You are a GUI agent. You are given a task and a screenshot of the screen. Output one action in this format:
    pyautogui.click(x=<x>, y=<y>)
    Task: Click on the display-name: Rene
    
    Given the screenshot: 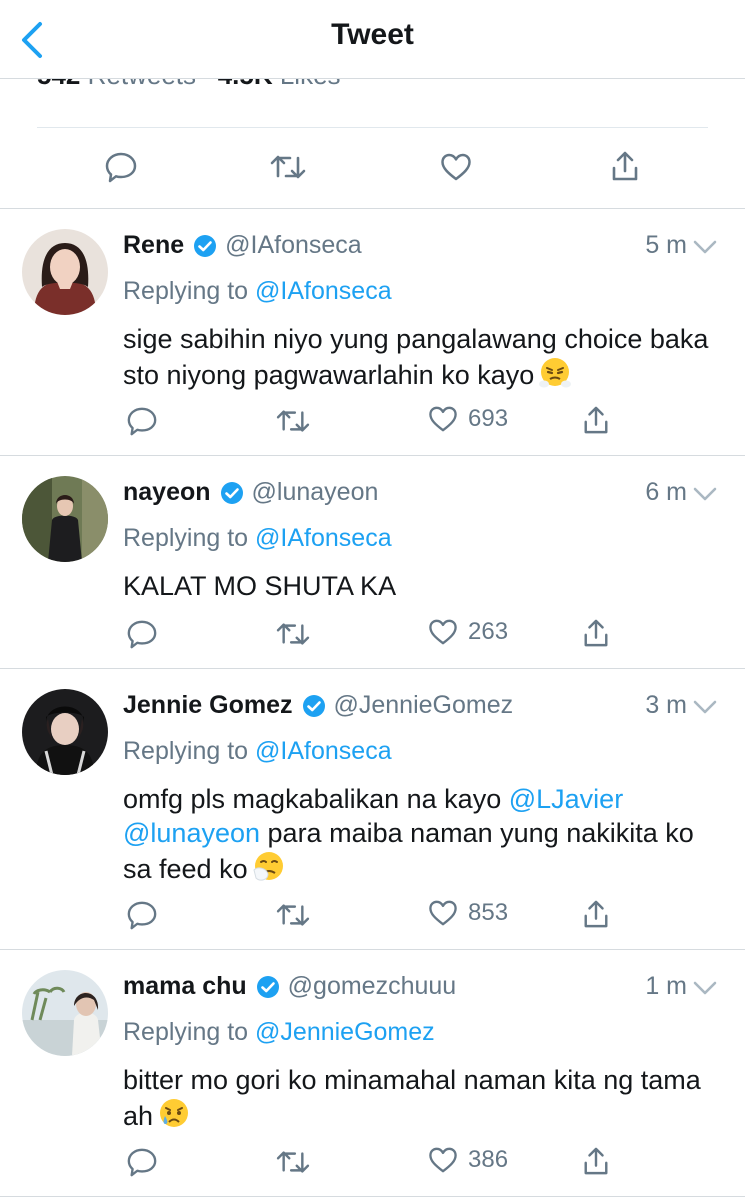 What is the action you would take?
    pyautogui.click(x=153, y=245)
    